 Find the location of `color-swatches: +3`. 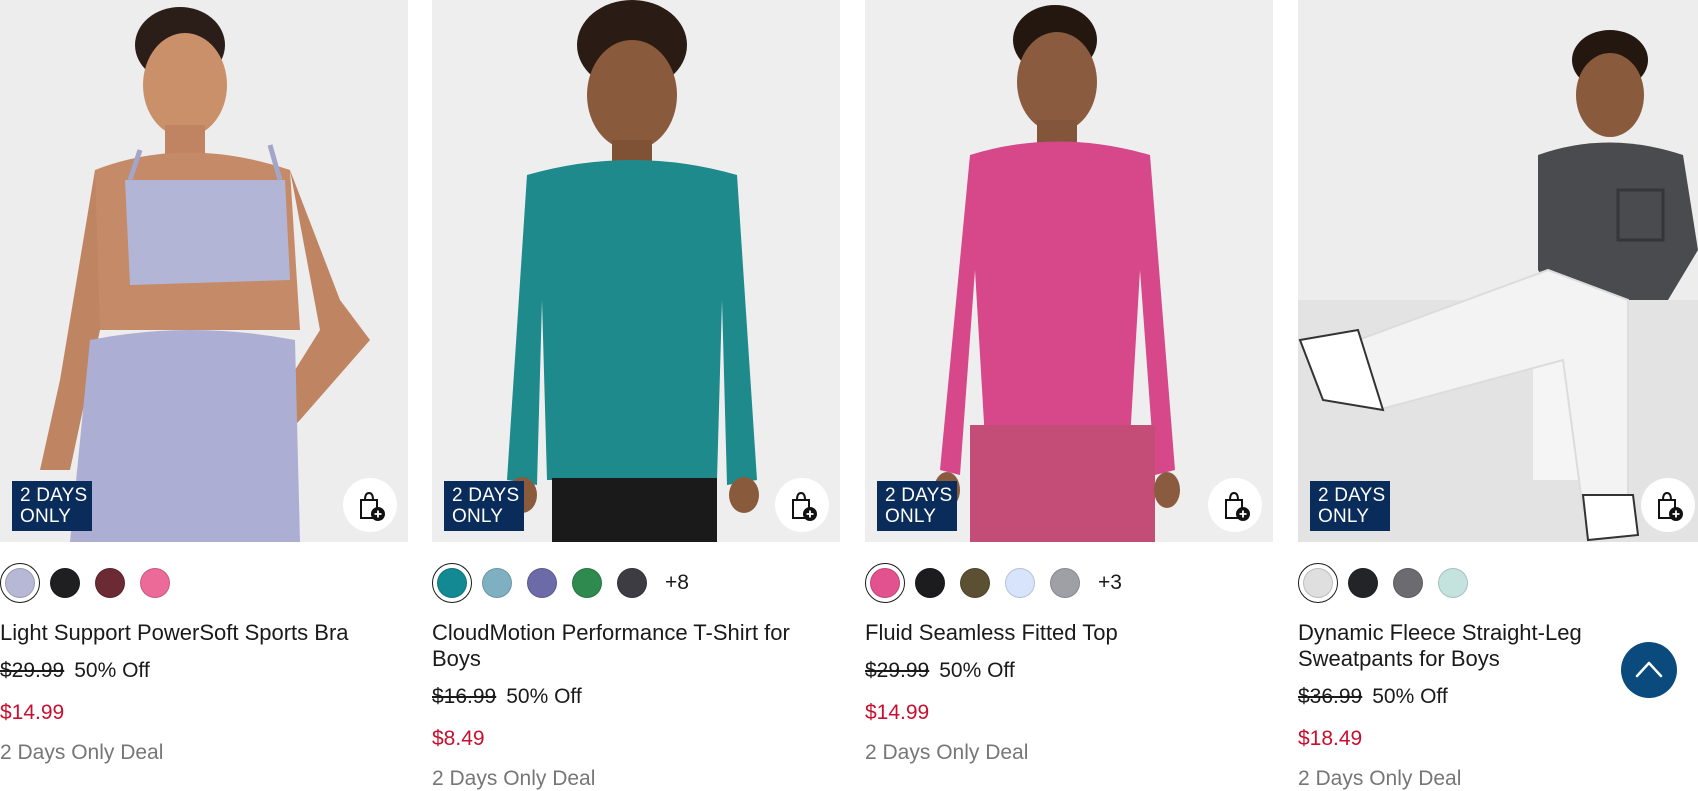

color-swatches: +3 is located at coordinates (993, 583).